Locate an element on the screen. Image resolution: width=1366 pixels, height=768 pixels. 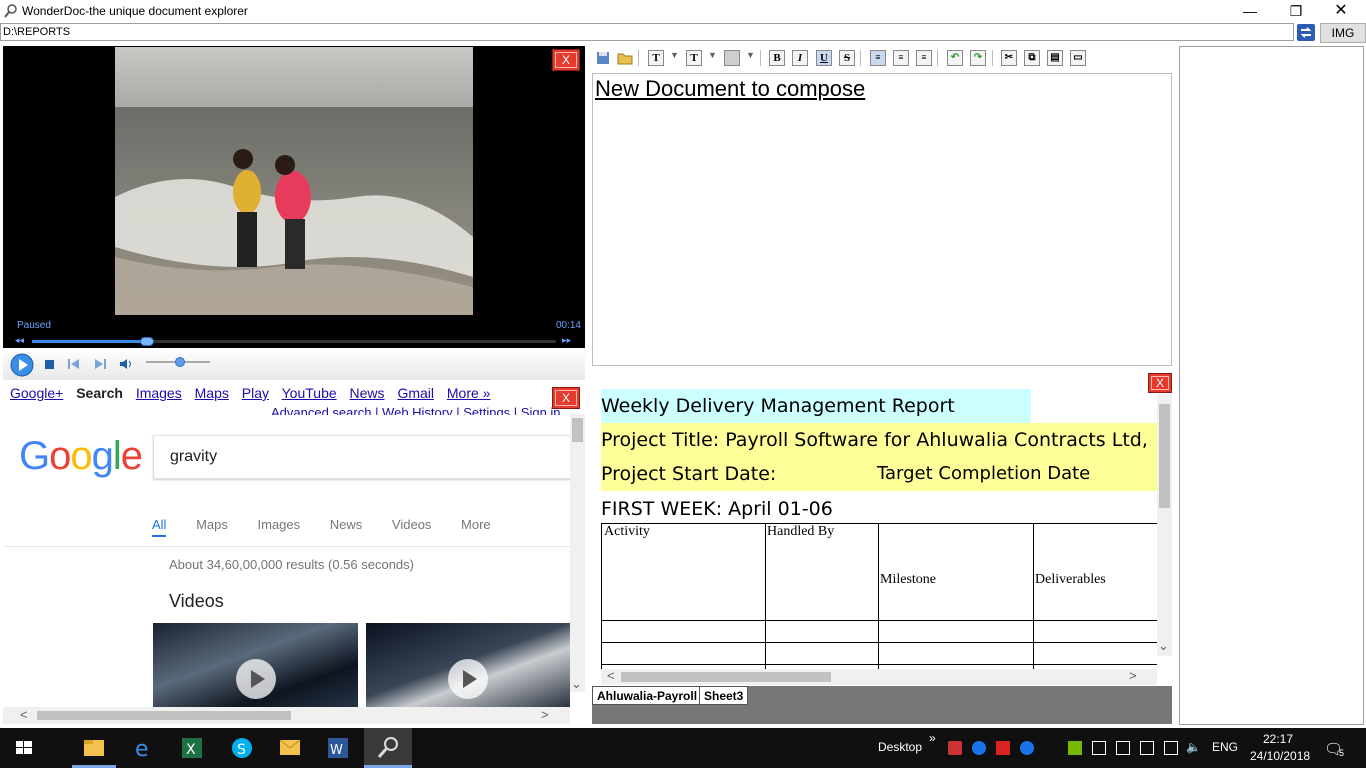
sheet-tab-ahluwalia-payroll: Ahluwalia-Payroll is located at coordinates (647, 695).